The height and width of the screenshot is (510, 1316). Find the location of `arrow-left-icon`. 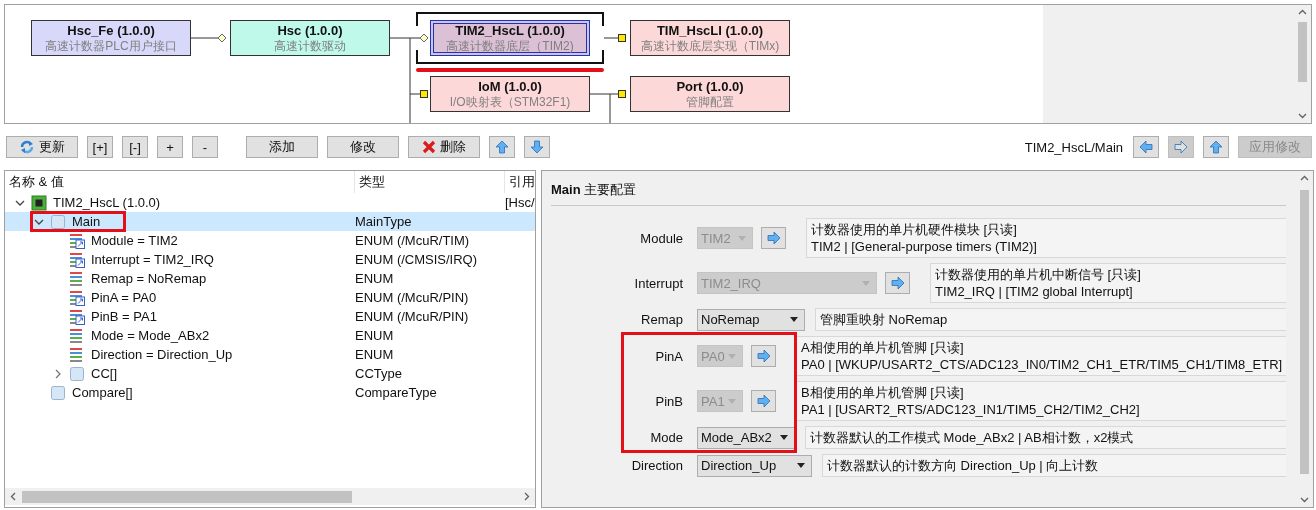

arrow-left-icon is located at coordinates (1146, 147).